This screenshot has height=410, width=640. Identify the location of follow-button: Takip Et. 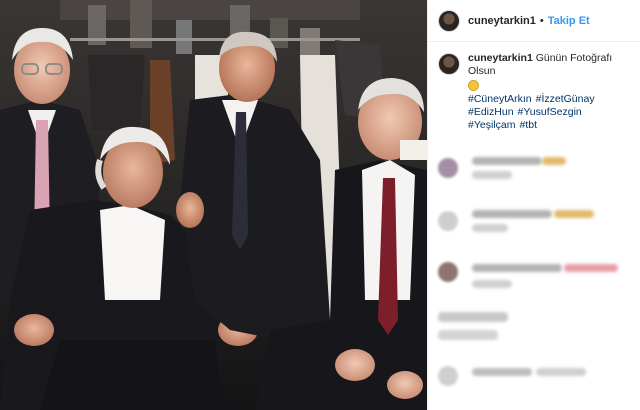
(569, 21).